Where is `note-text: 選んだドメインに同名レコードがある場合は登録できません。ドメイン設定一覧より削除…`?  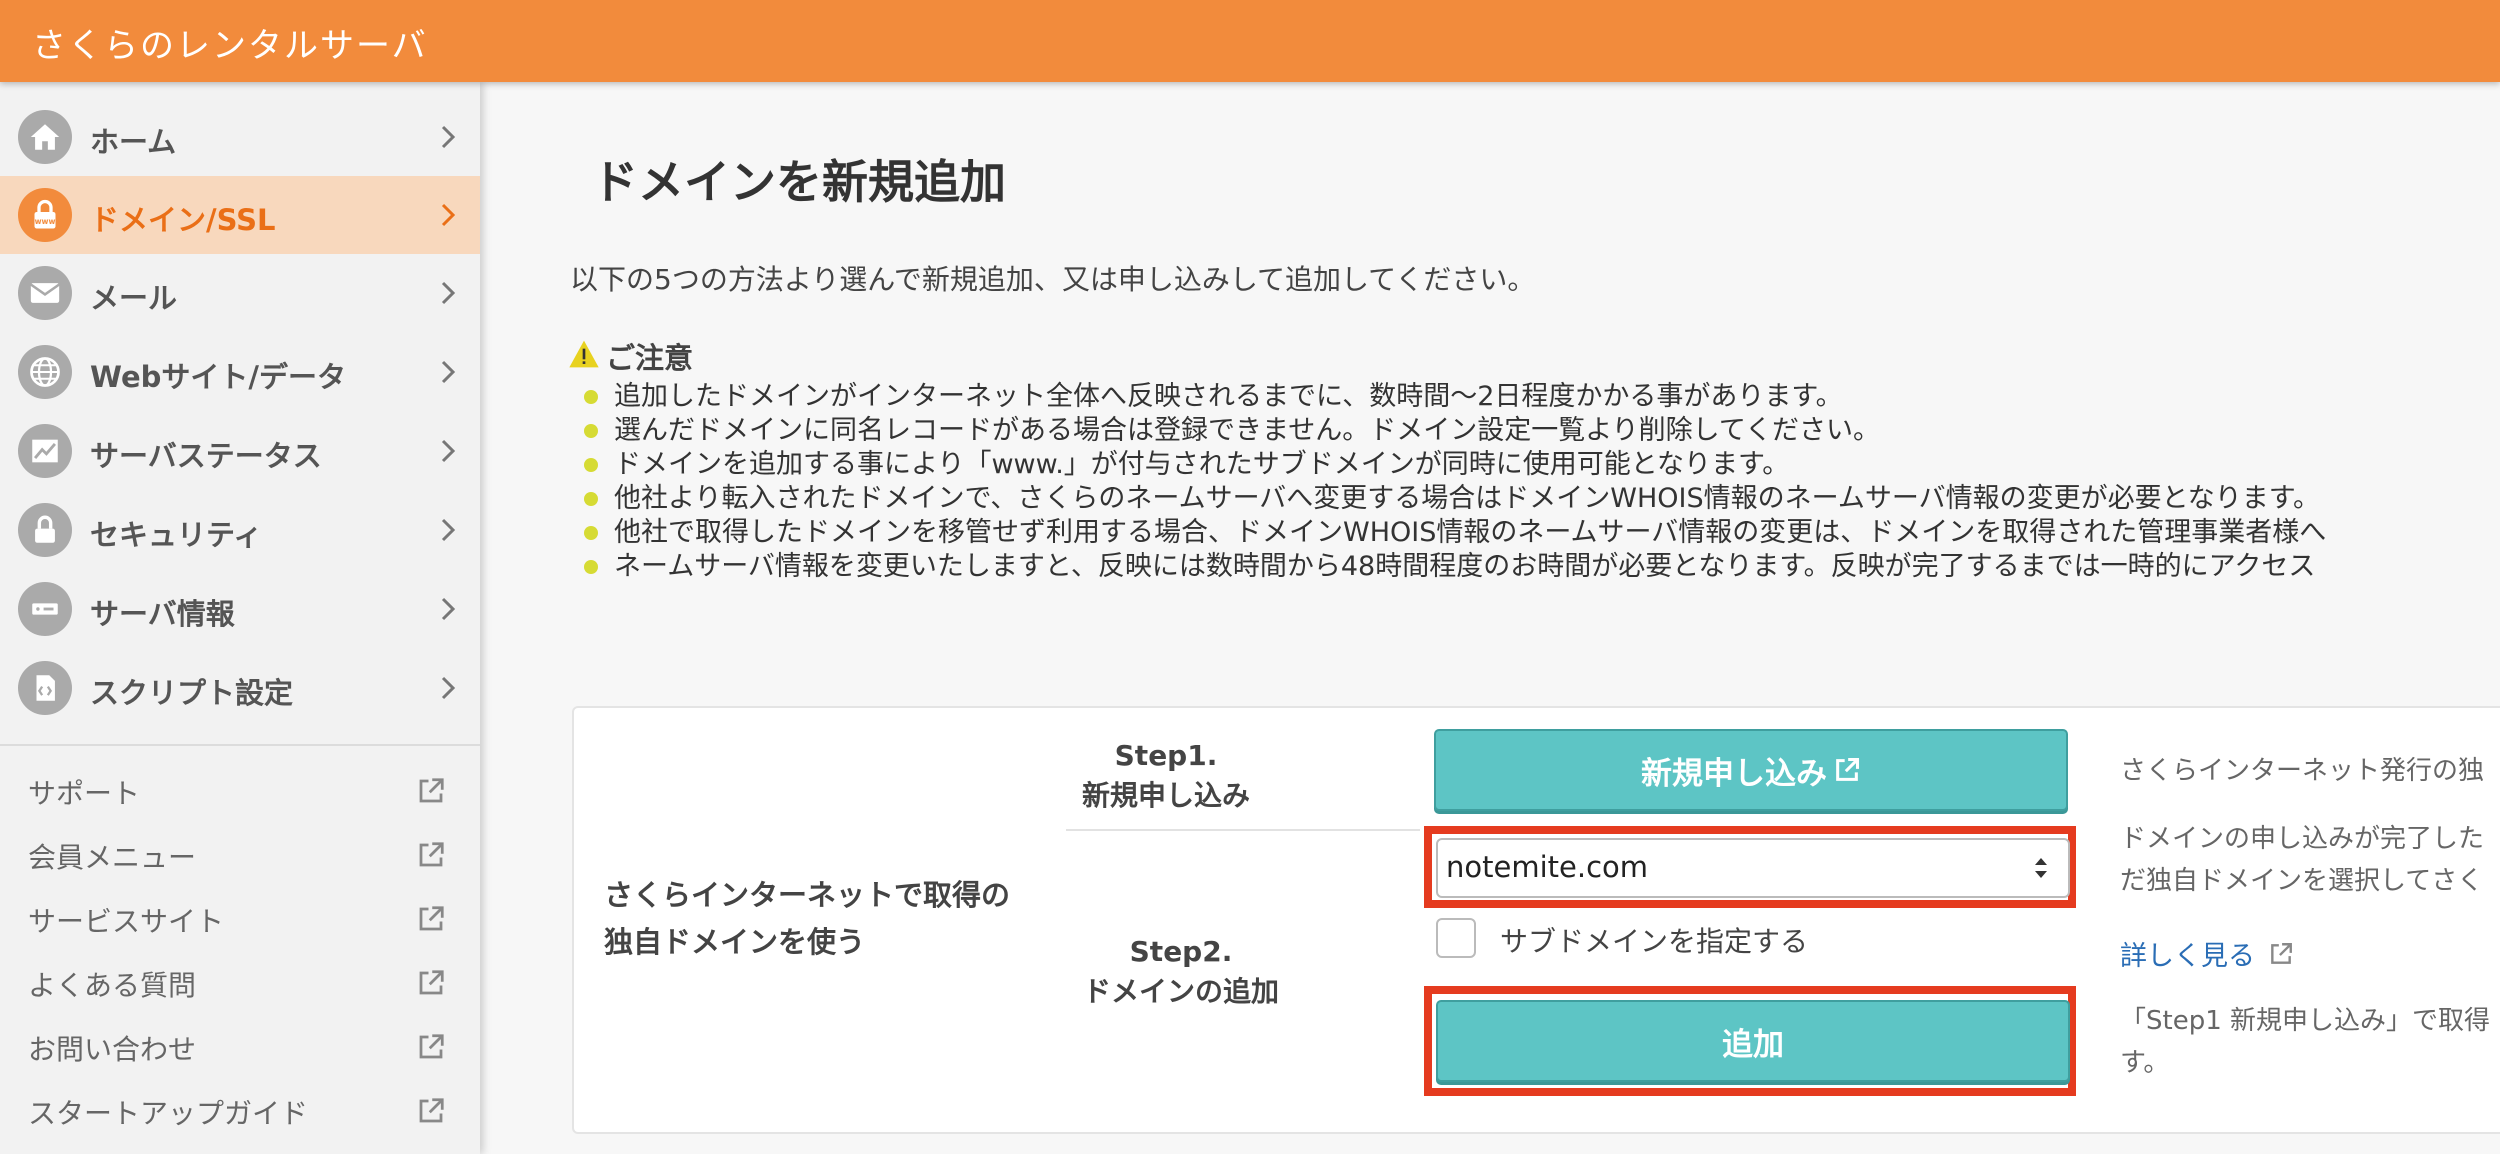
note-text: 選んだドメインに同名レコードがある場合は登録できません。ドメイン設定一覧より削除… is located at coordinates (1247, 430).